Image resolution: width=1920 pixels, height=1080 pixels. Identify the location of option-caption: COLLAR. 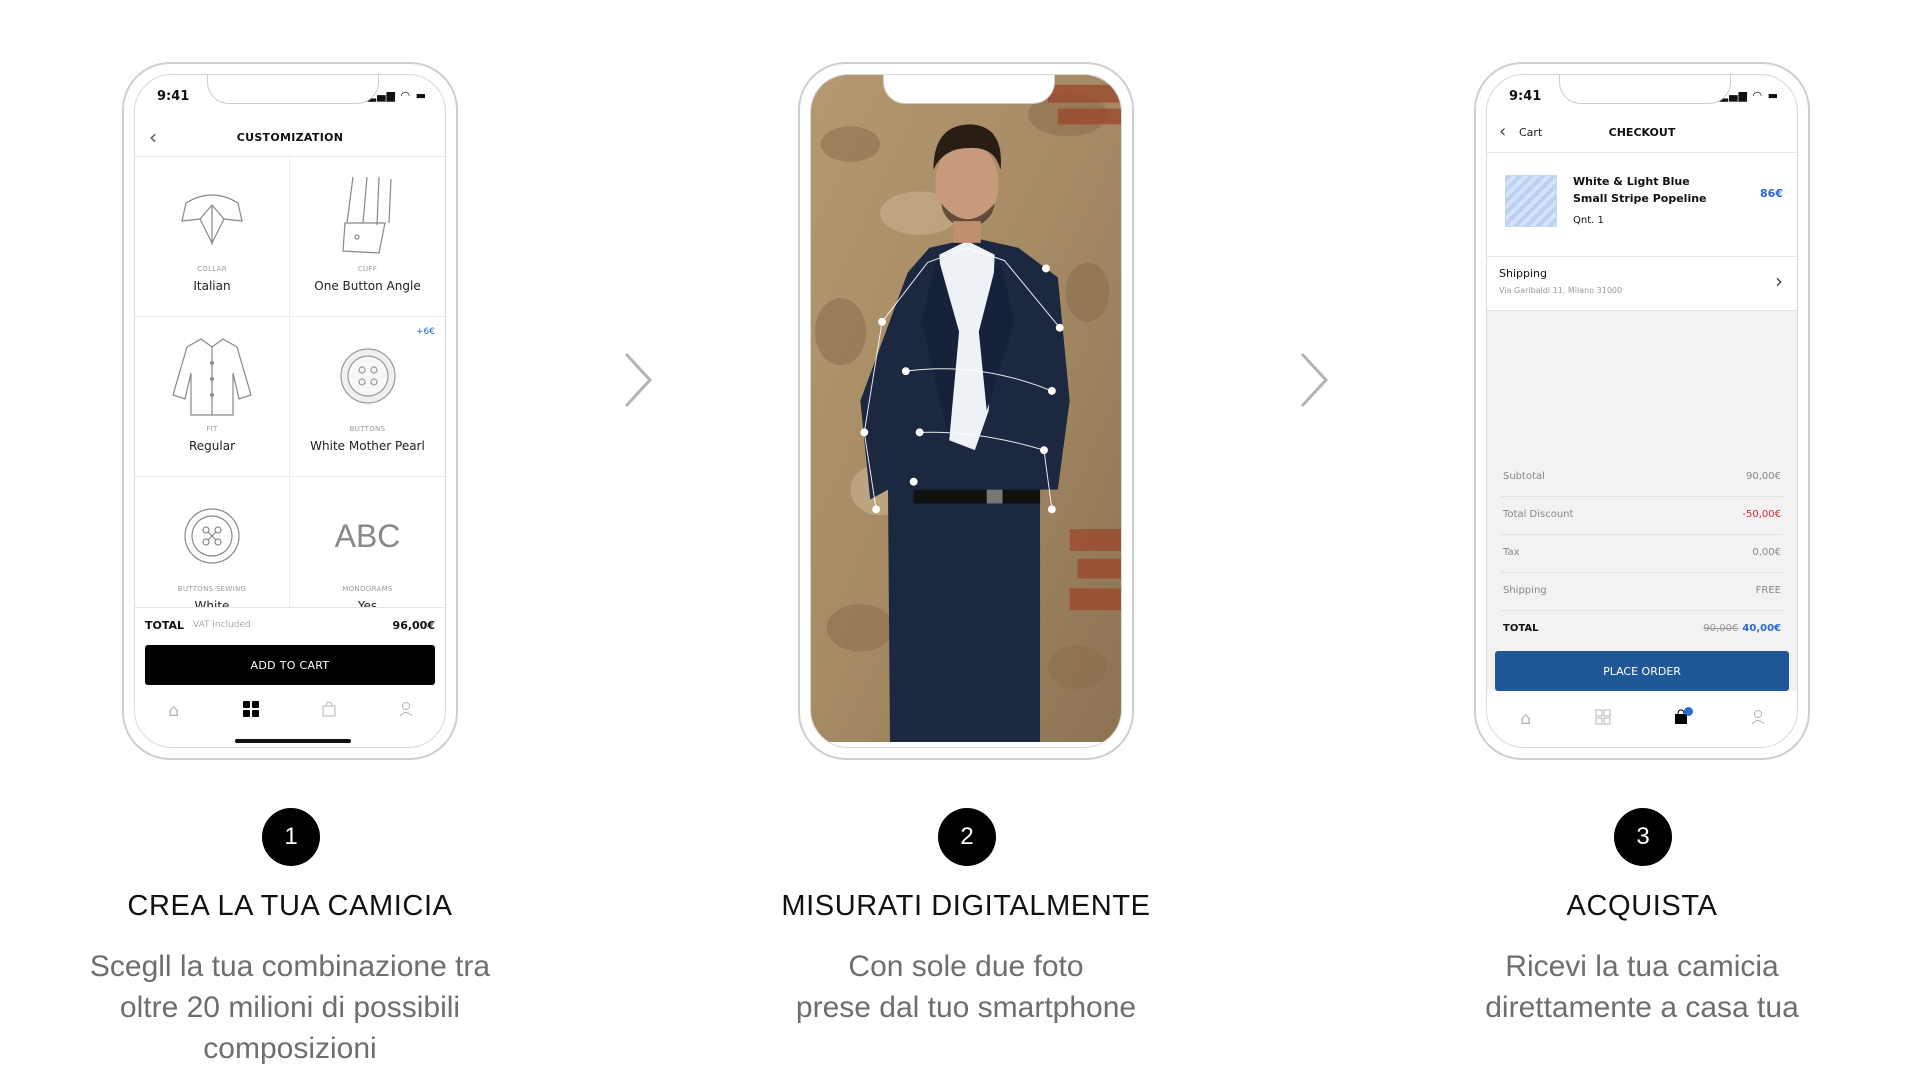
(212, 269).